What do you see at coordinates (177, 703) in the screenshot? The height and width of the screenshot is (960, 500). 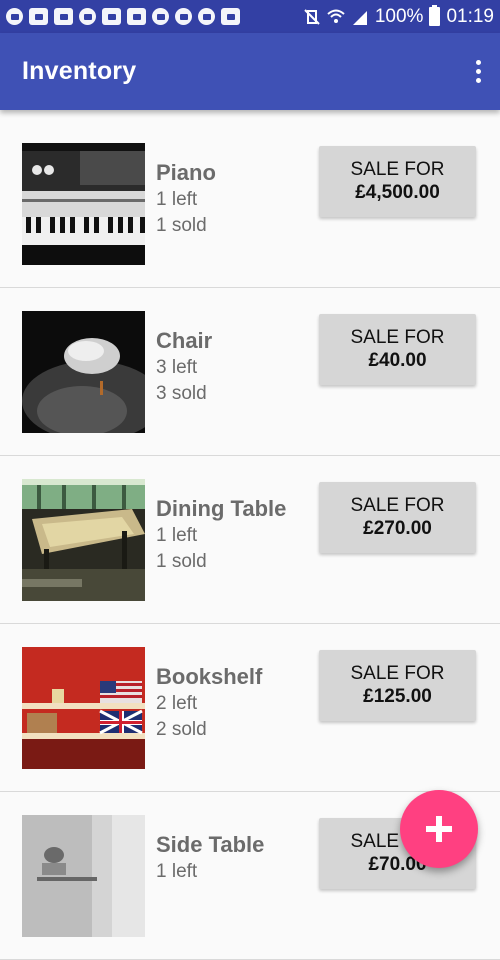 I see `item-quantity-left: 2 left` at bounding box center [177, 703].